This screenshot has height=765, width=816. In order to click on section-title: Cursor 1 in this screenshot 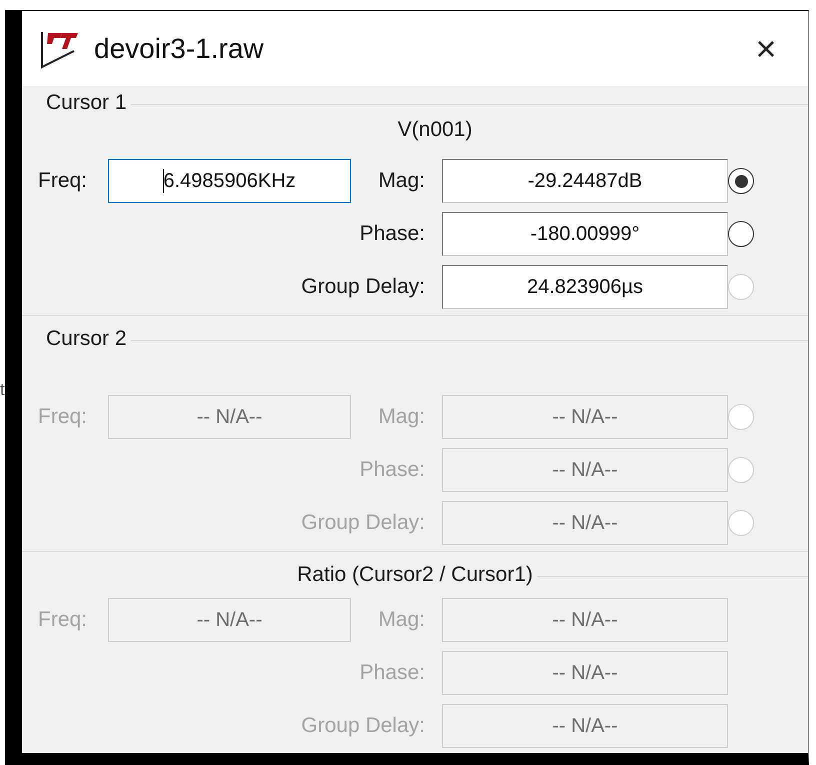, I will do `click(86, 103)`.